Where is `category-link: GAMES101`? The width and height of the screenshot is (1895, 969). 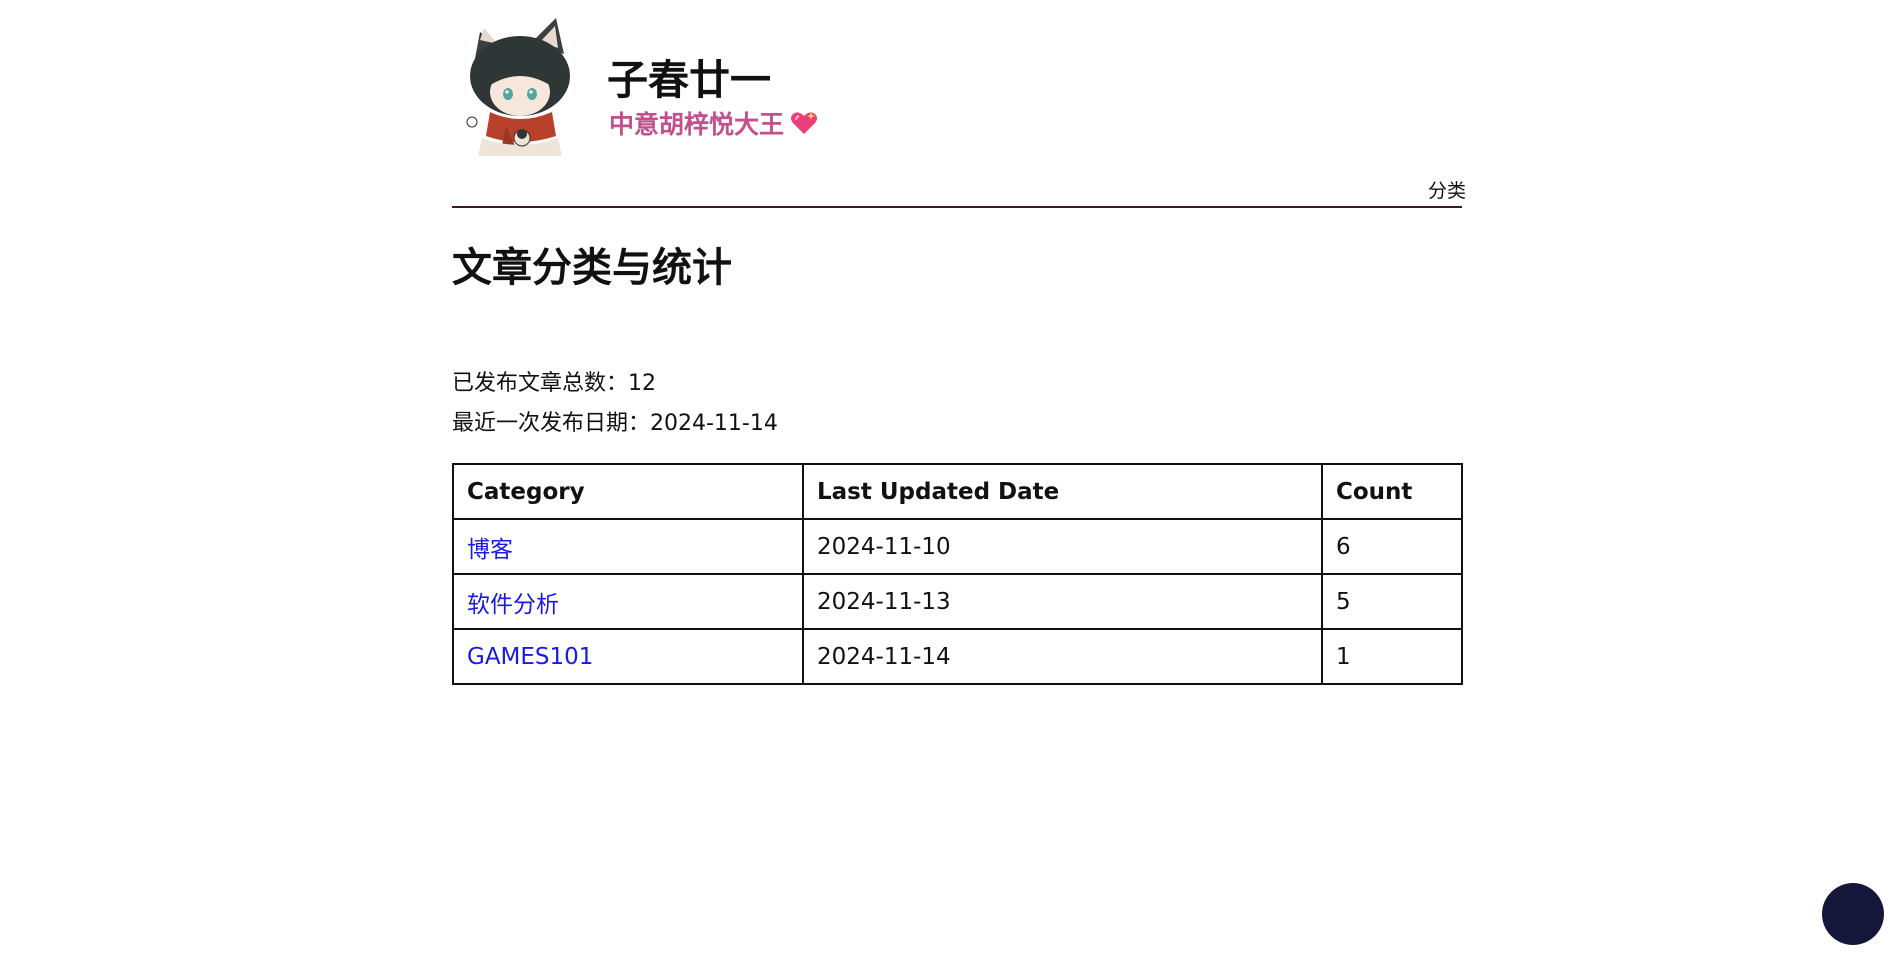
category-link: GAMES101 is located at coordinates (530, 657).